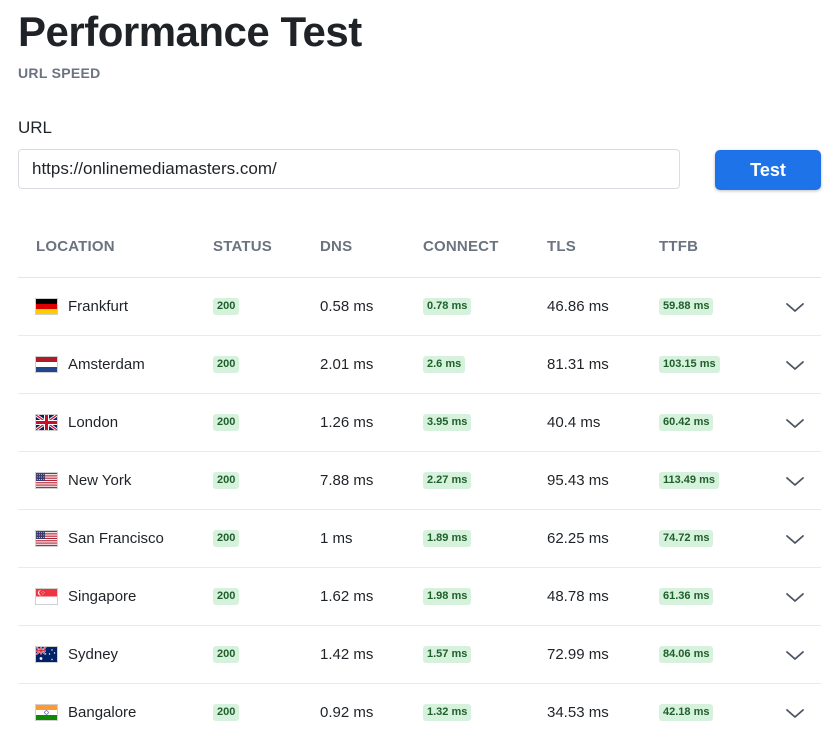 The width and height of the screenshot is (839, 748). I want to click on connect-badge: 1.32 ms, so click(447, 712).